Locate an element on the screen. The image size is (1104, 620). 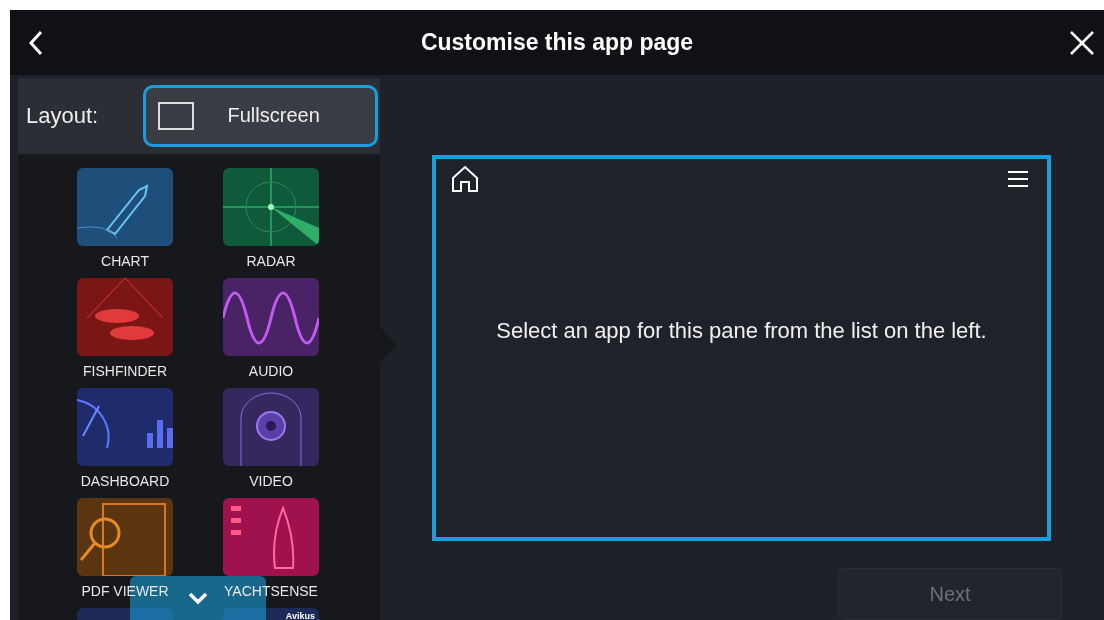
app-label: VIDEO is located at coordinates (271, 481).